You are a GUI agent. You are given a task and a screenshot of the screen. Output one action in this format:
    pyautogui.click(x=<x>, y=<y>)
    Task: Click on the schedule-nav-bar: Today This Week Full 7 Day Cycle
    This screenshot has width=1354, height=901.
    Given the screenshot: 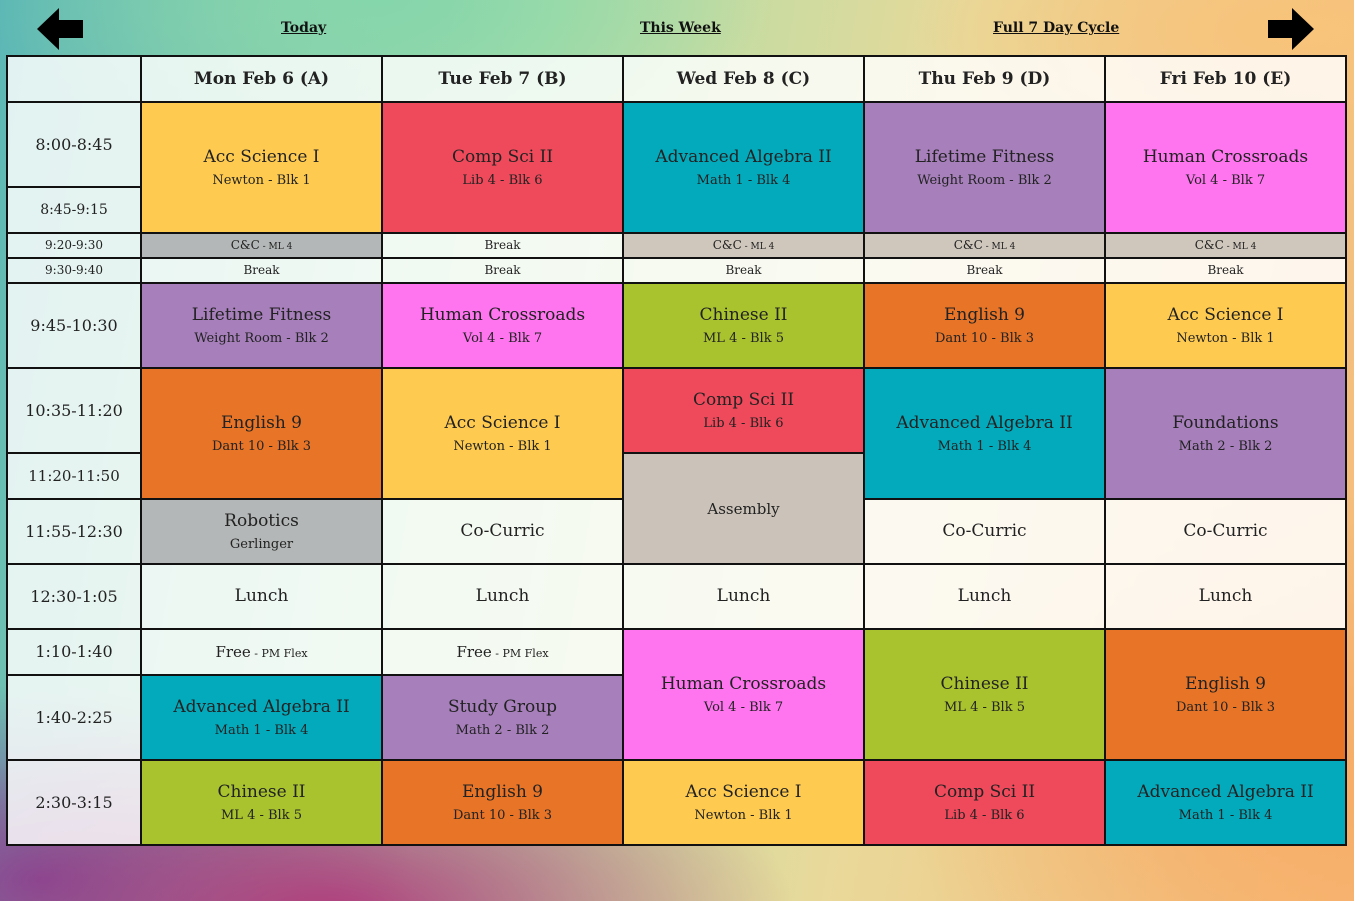 What is the action you would take?
    pyautogui.click(x=677, y=28)
    